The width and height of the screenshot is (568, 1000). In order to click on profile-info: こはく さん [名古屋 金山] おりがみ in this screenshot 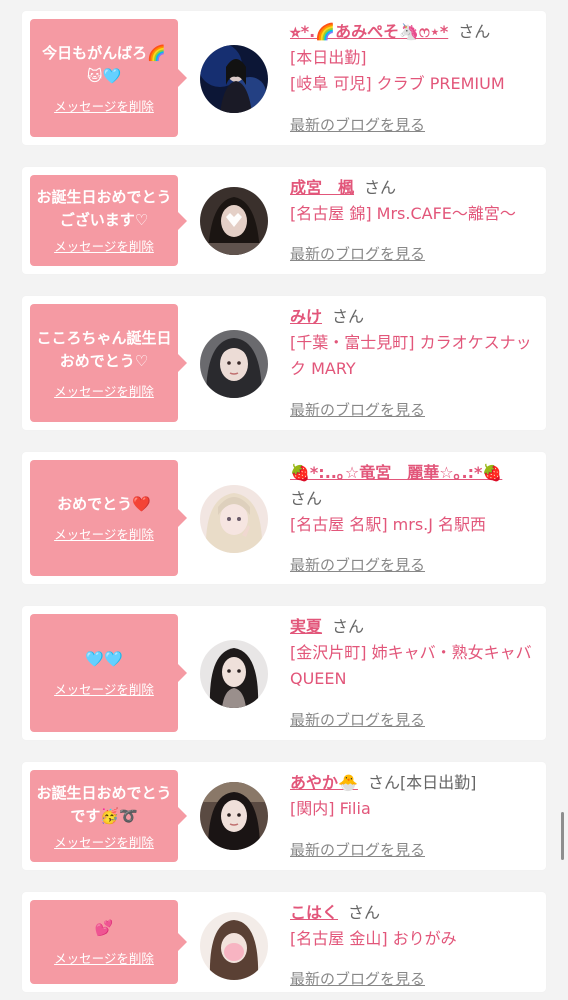, I will do `click(416, 926)`.